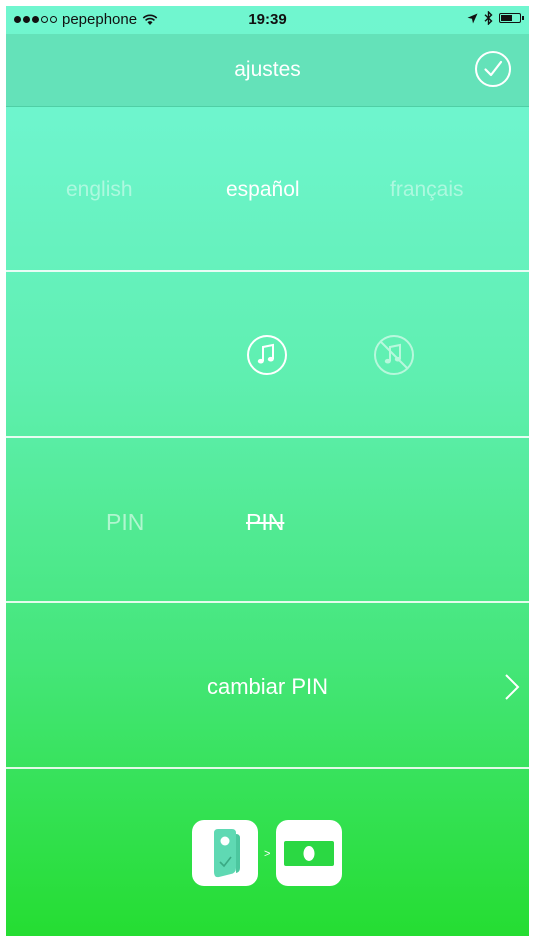 This screenshot has height=944, width=535. What do you see at coordinates (427, 190) in the screenshot?
I see `language-option-francais: français` at bounding box center [427, 190].